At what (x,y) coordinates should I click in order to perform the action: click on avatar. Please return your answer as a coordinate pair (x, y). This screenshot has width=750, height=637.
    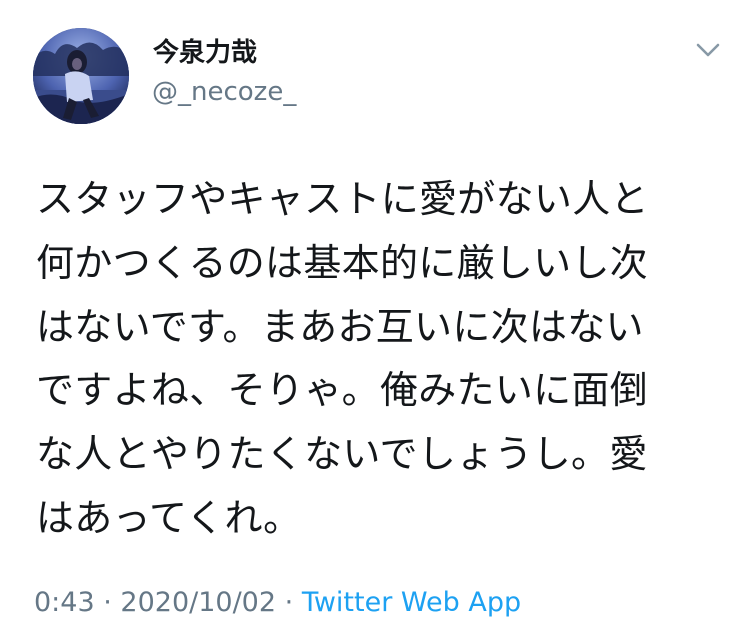
    Looking at the image, I should click on (81, 76).